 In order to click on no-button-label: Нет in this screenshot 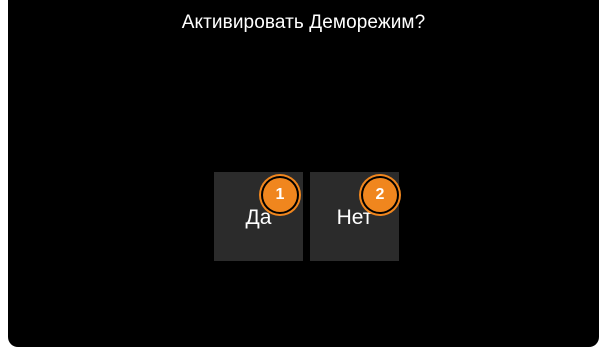, I will do `click(354, 217)`.